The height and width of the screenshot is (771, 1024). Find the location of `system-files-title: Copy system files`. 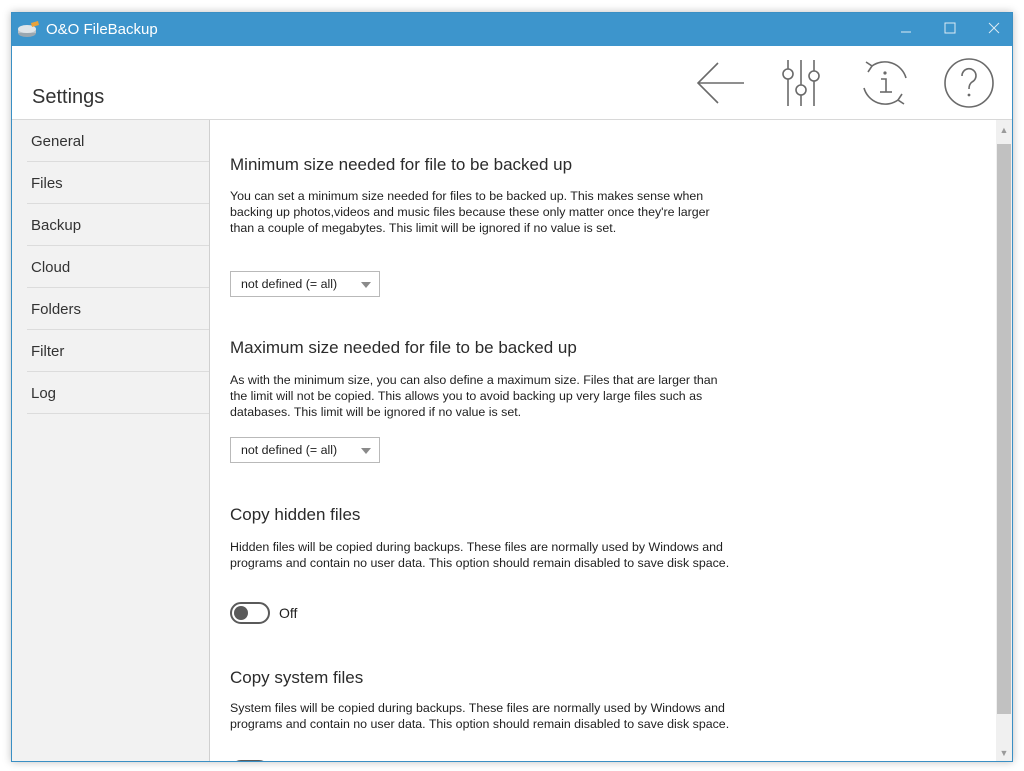

system-files-title: Copy system files is located at coordinates (297, 677).